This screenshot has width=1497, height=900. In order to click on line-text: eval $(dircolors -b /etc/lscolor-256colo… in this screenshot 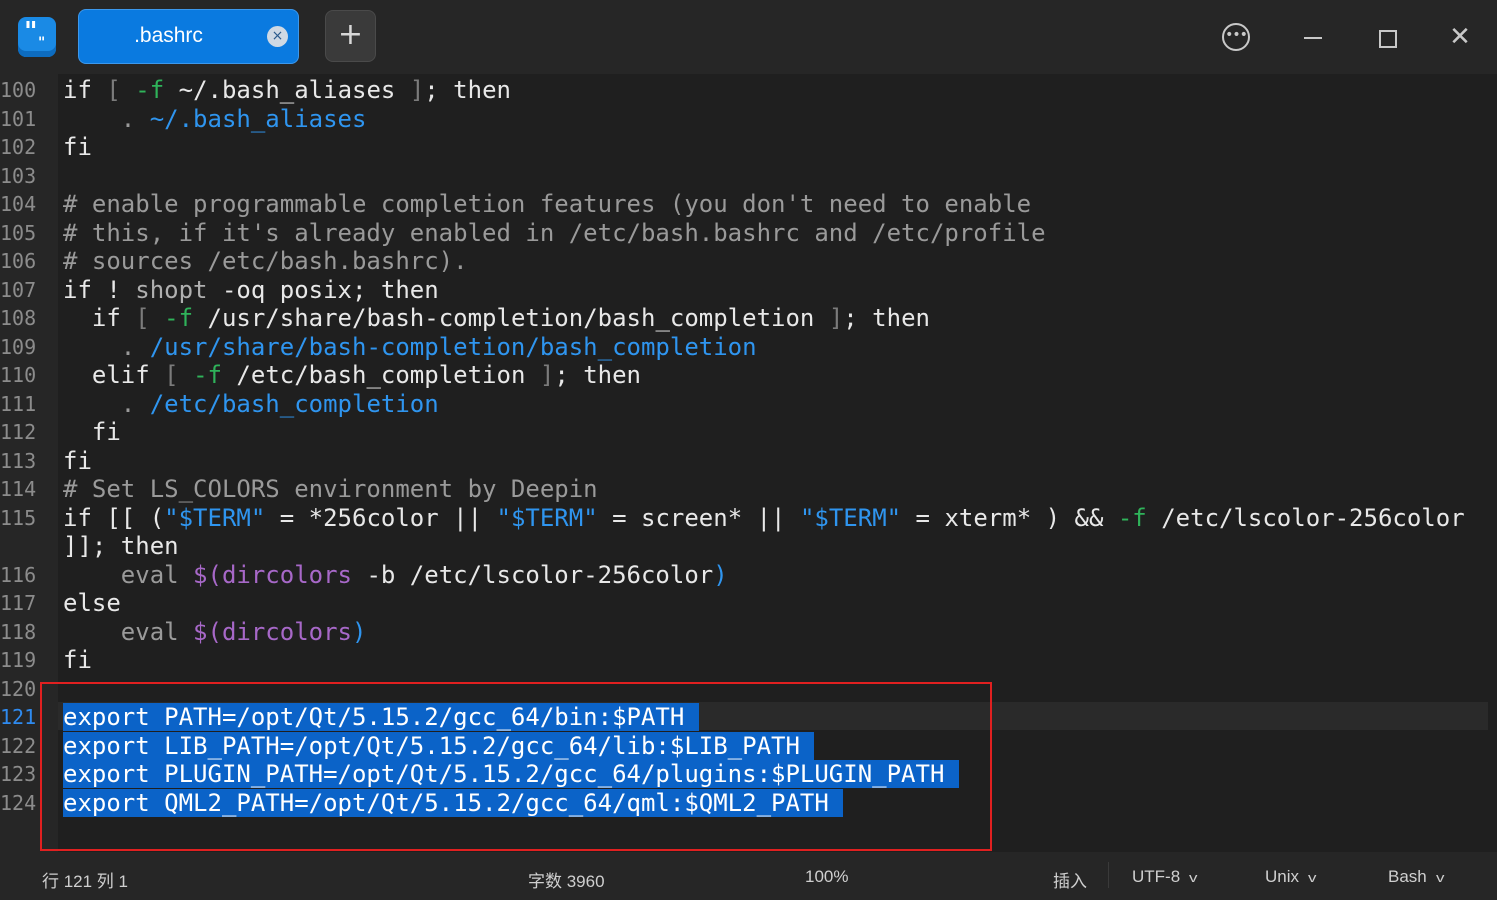, I will do `click(395, 574)`.